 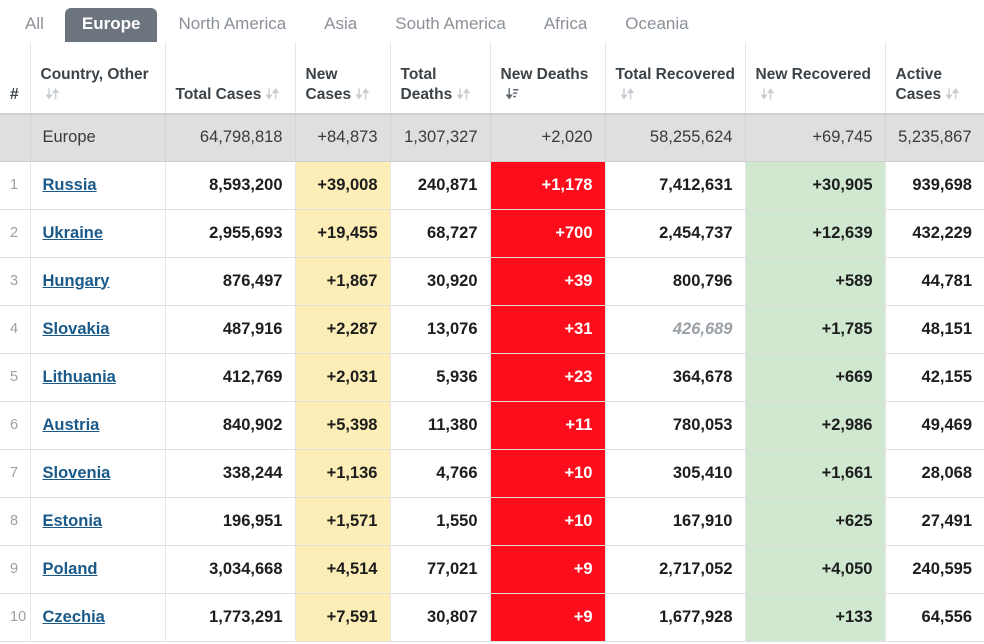 I want to click on sort-desc-icon, so click(x=512, y=94).